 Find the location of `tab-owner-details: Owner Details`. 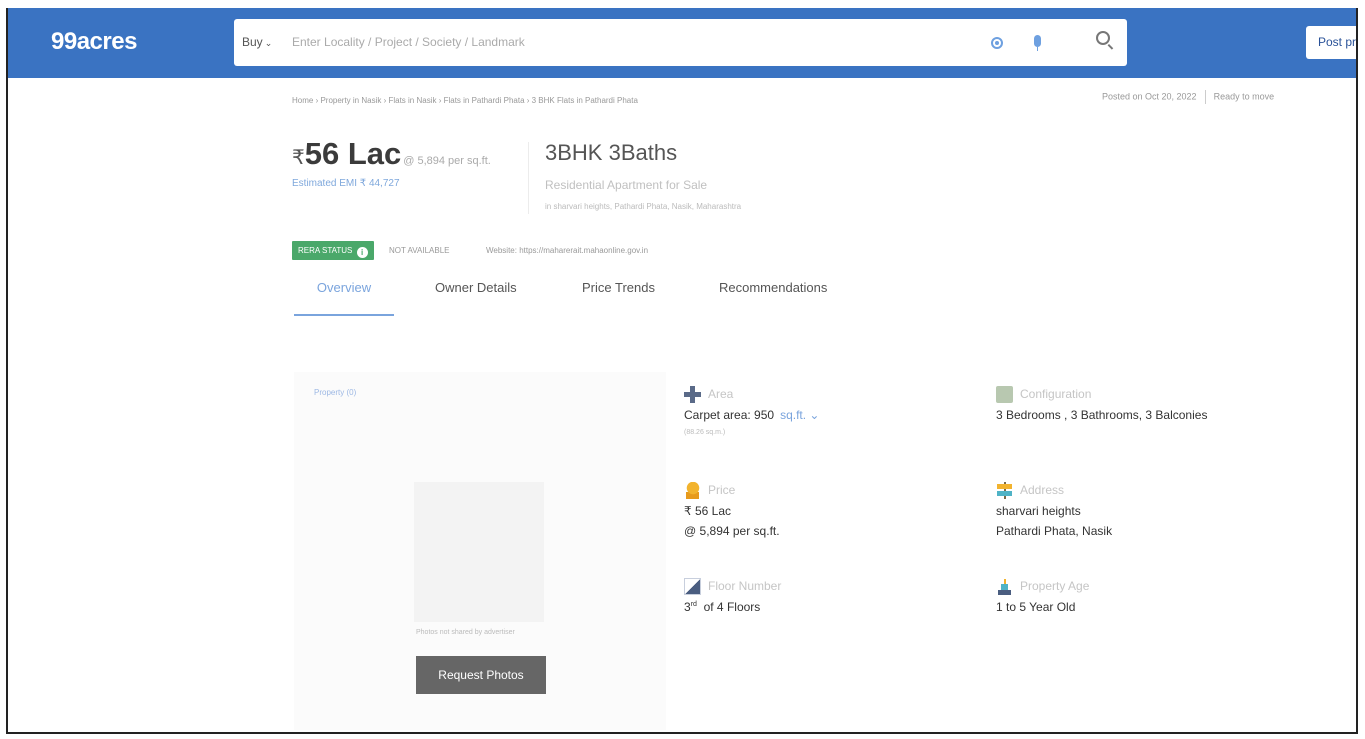

tab-owner-details: Owner Details is located at coordinates (476, 298).